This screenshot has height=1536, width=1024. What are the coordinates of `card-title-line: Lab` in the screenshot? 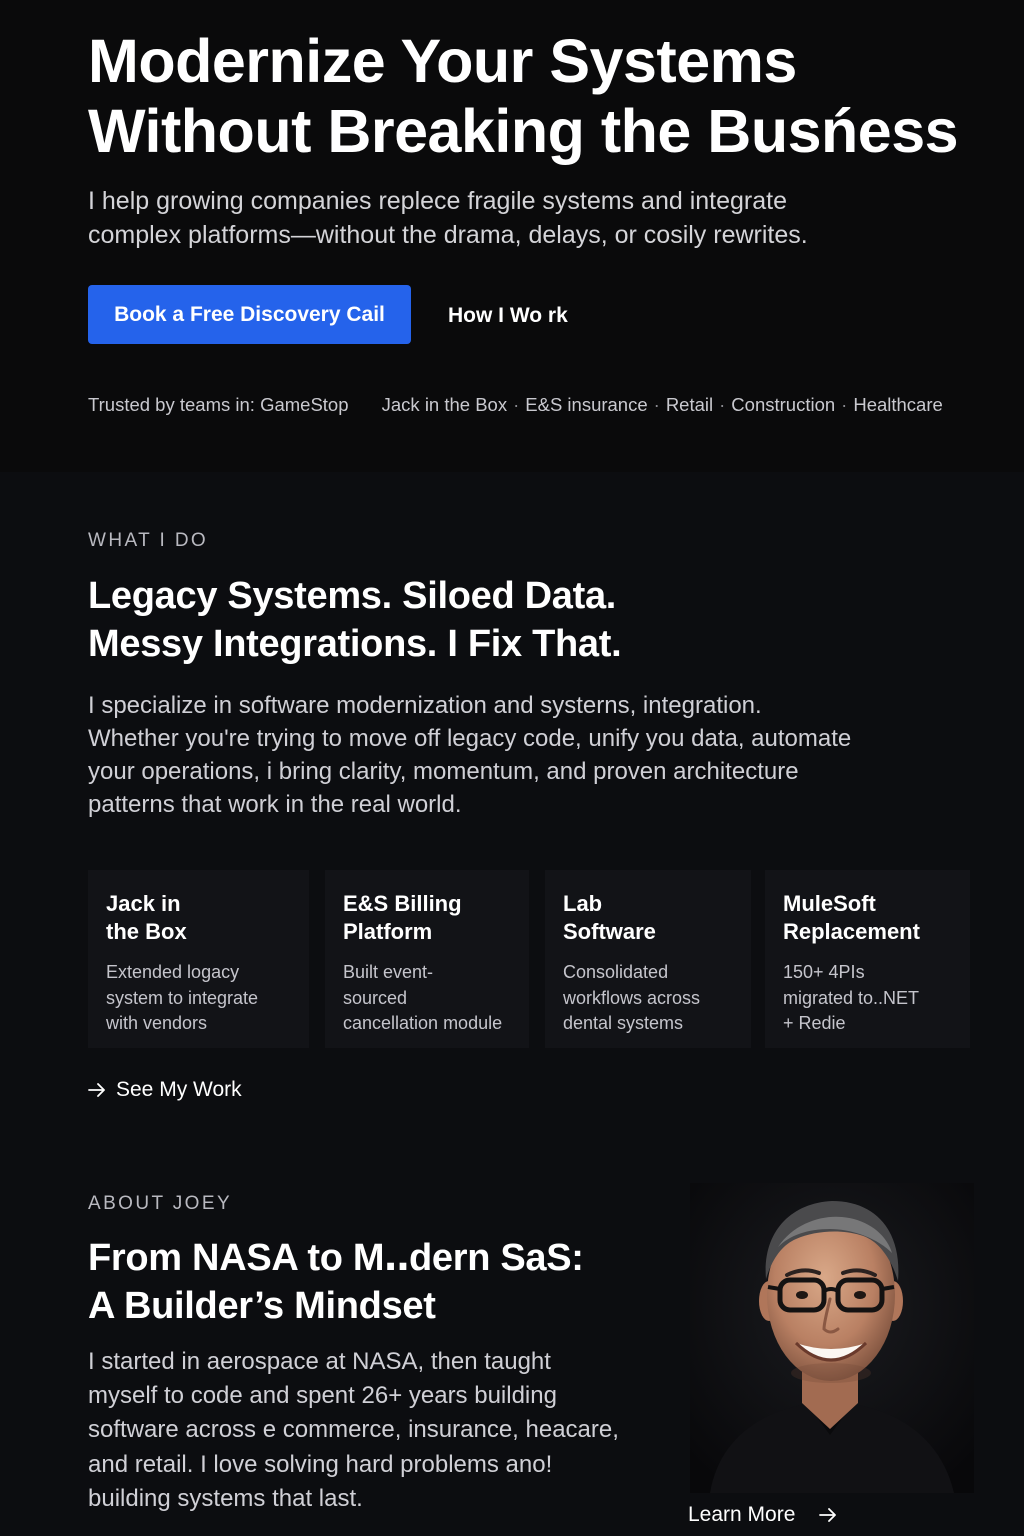 It's located at (583, 903).